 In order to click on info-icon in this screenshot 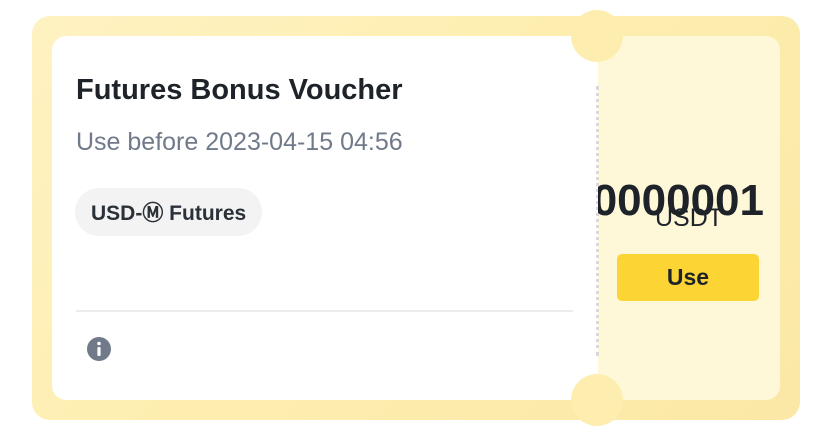, I will do `click(99, 349)`.